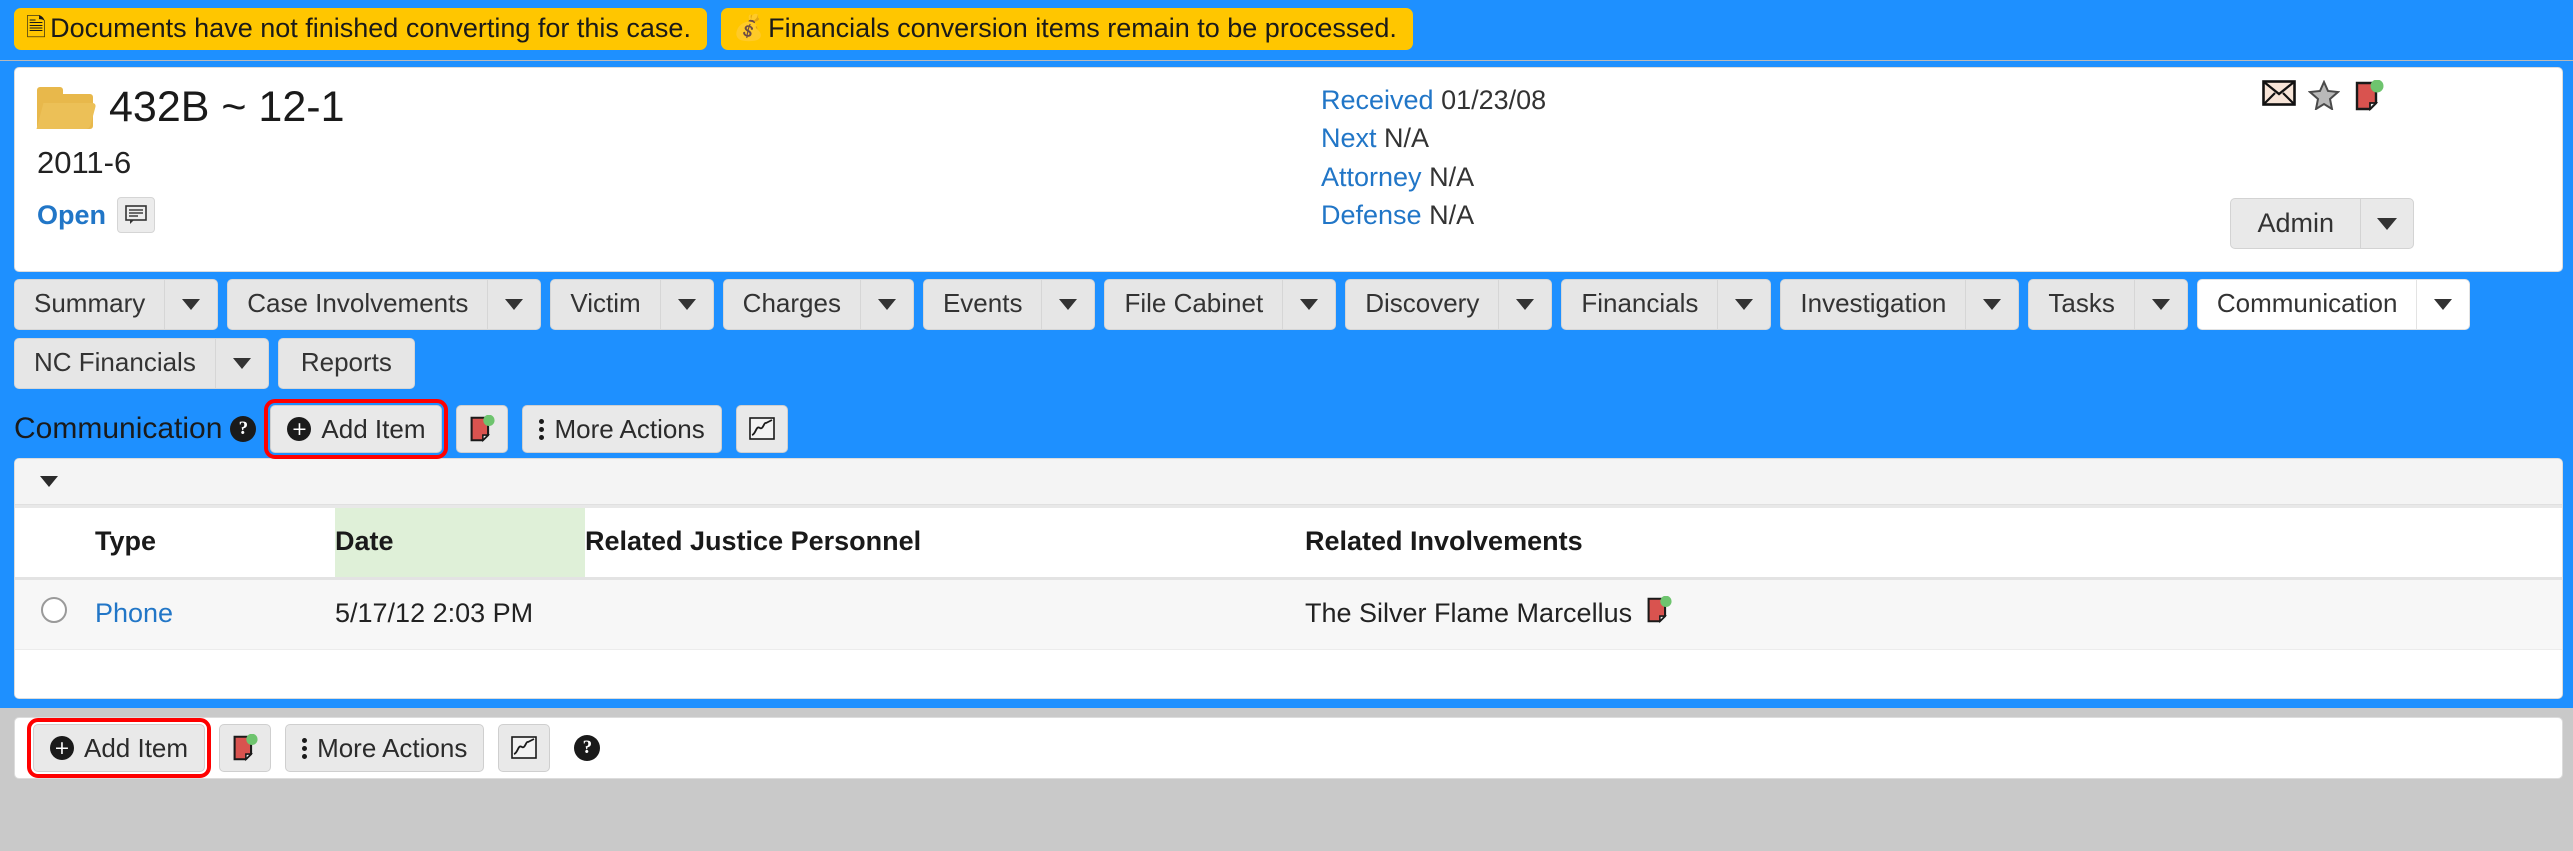 This screenshot has height=851, width=2573. I want to click on star-icon, so click(2325, 95).